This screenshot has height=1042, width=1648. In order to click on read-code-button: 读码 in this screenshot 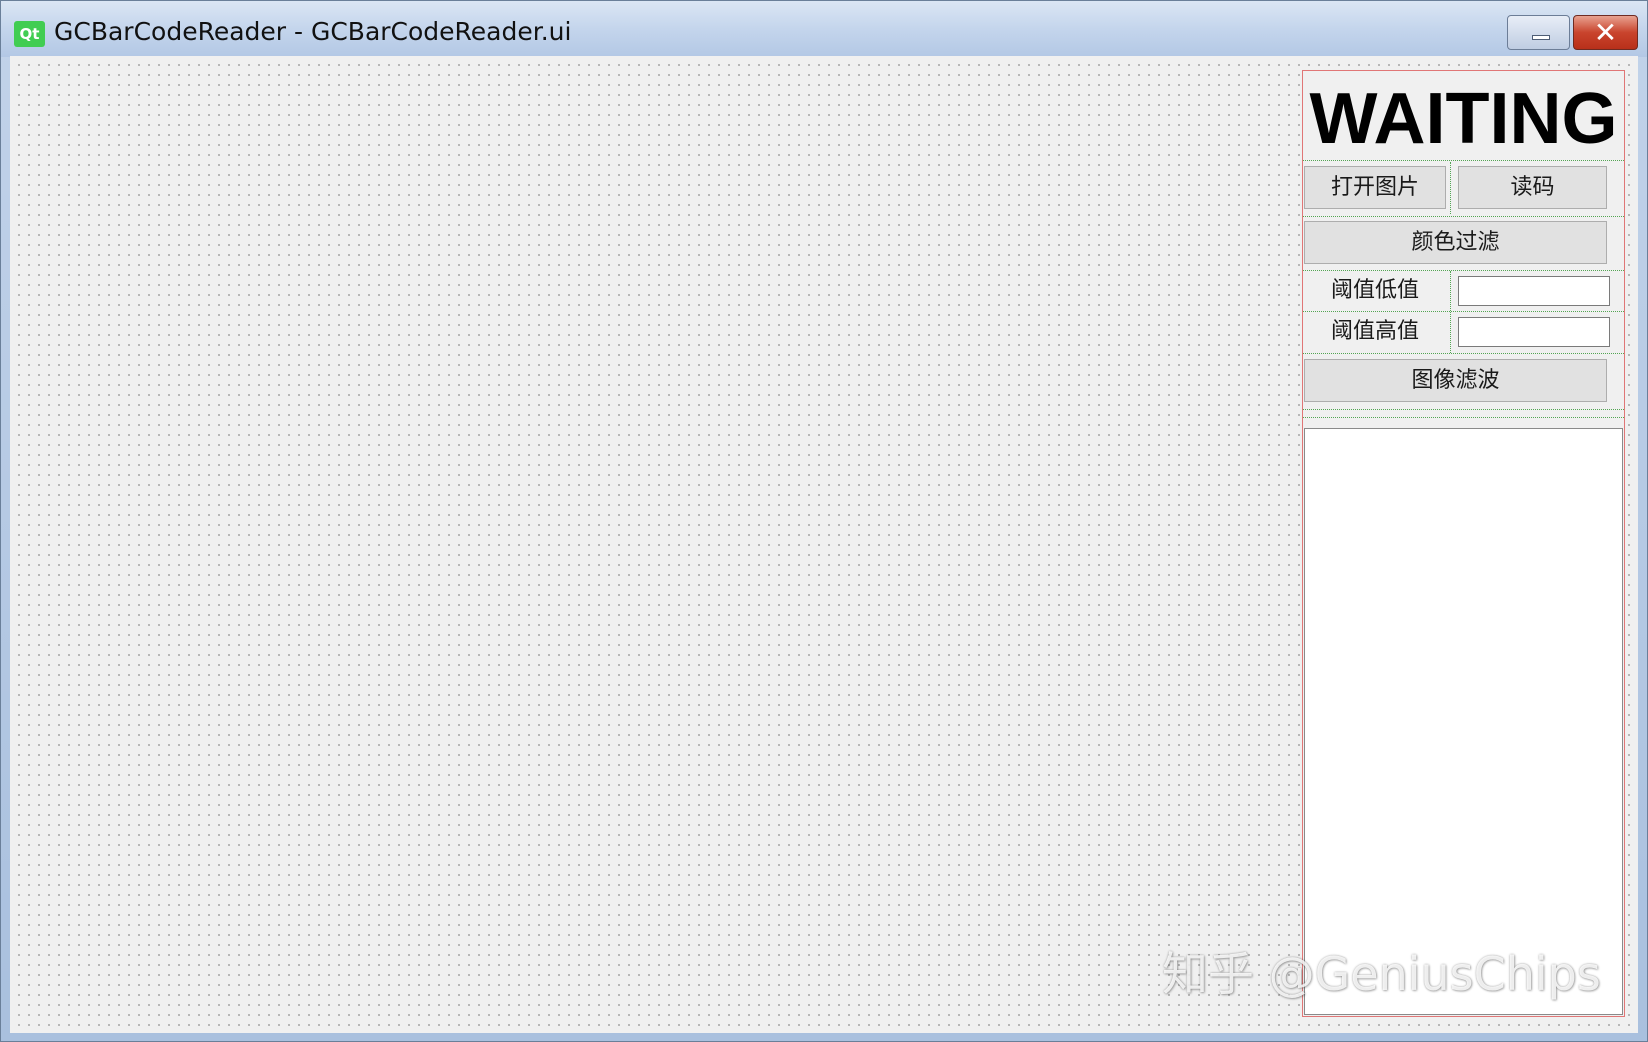, I will do `click(1532, 187)`.